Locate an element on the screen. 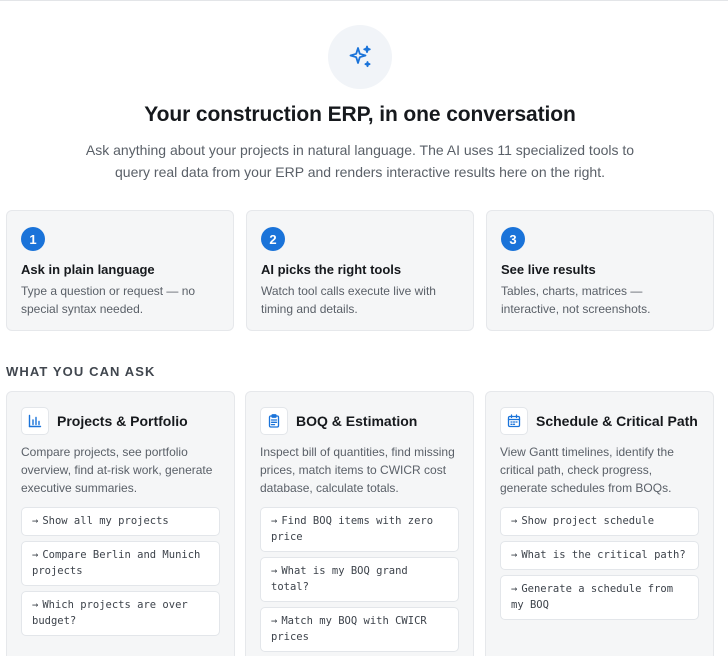 The image size is (728, 656). prompt-boq-grand-total: → What is my BOQ grand total? is located at coordinates (359, 579).